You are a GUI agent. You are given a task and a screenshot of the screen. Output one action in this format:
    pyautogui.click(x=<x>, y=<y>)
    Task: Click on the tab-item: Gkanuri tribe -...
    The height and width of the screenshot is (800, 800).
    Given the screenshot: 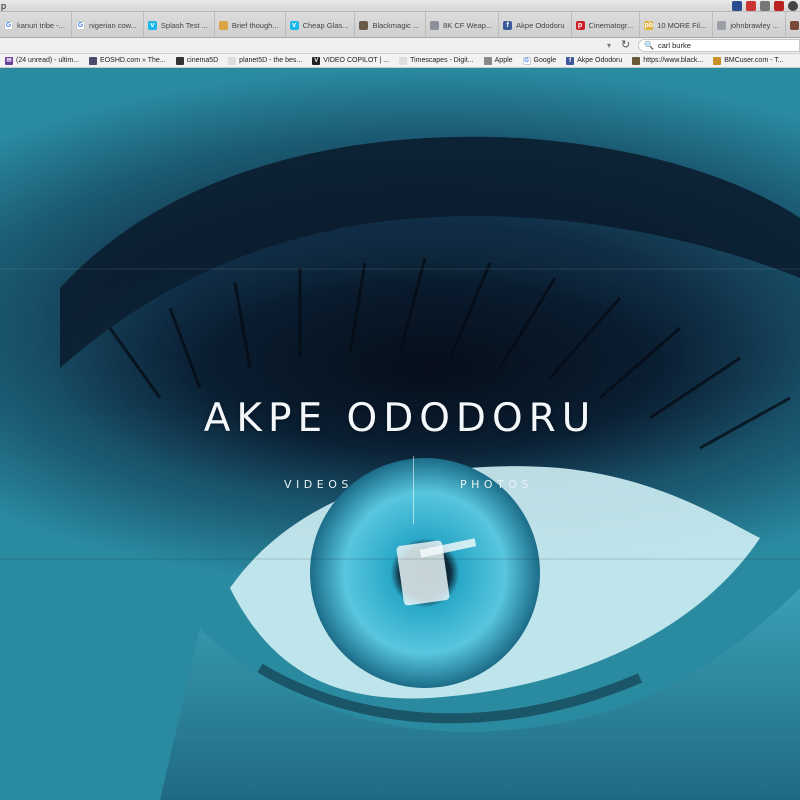 What is the action you would take?
    pyautogui.click(x=36, y=24)
    